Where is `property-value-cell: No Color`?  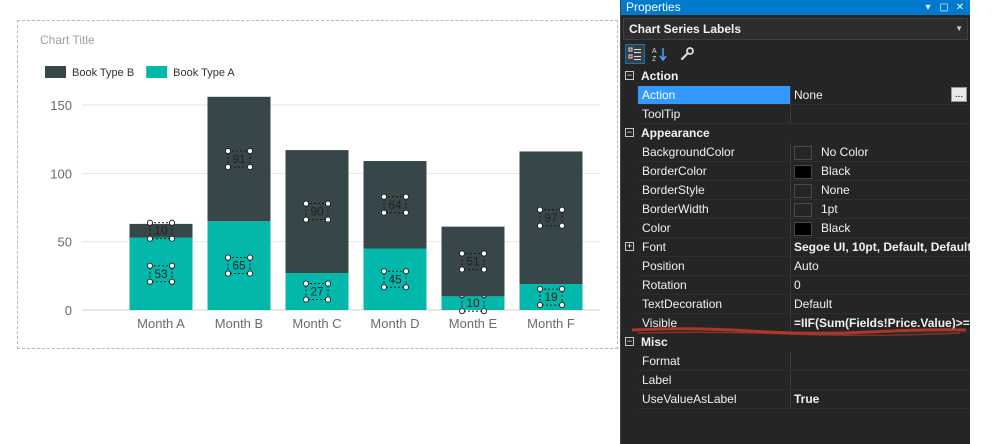
property-value-cell: No Color is located at coordinates (880, 152).